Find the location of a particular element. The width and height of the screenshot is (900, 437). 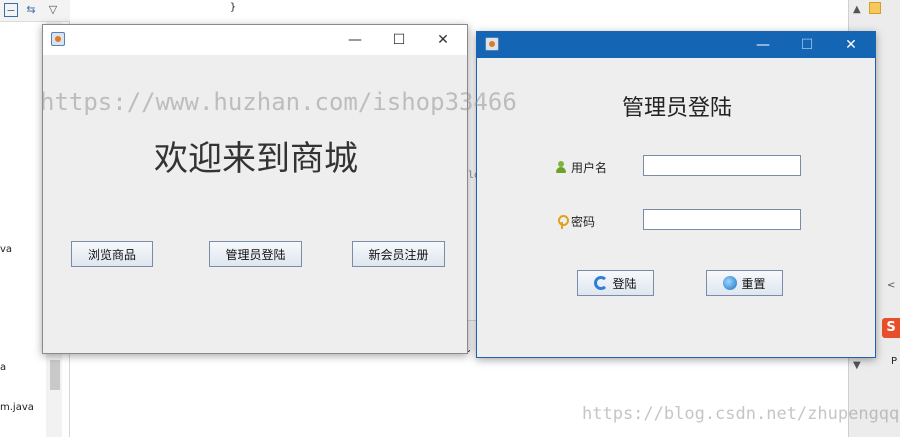

scroll-up-icon: ▲ is located at coordinates (857, 9).